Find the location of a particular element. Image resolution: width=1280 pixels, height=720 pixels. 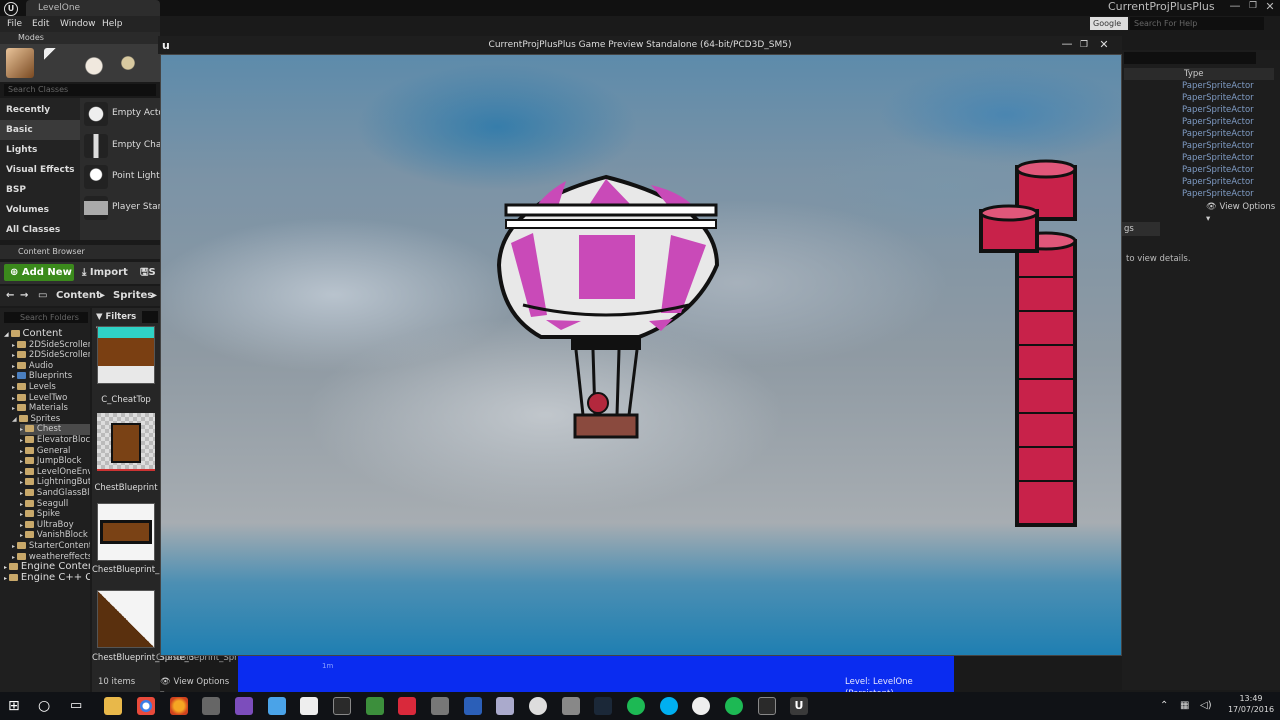

tree-item: ▸ Audio is located at coordinates (51, 366).